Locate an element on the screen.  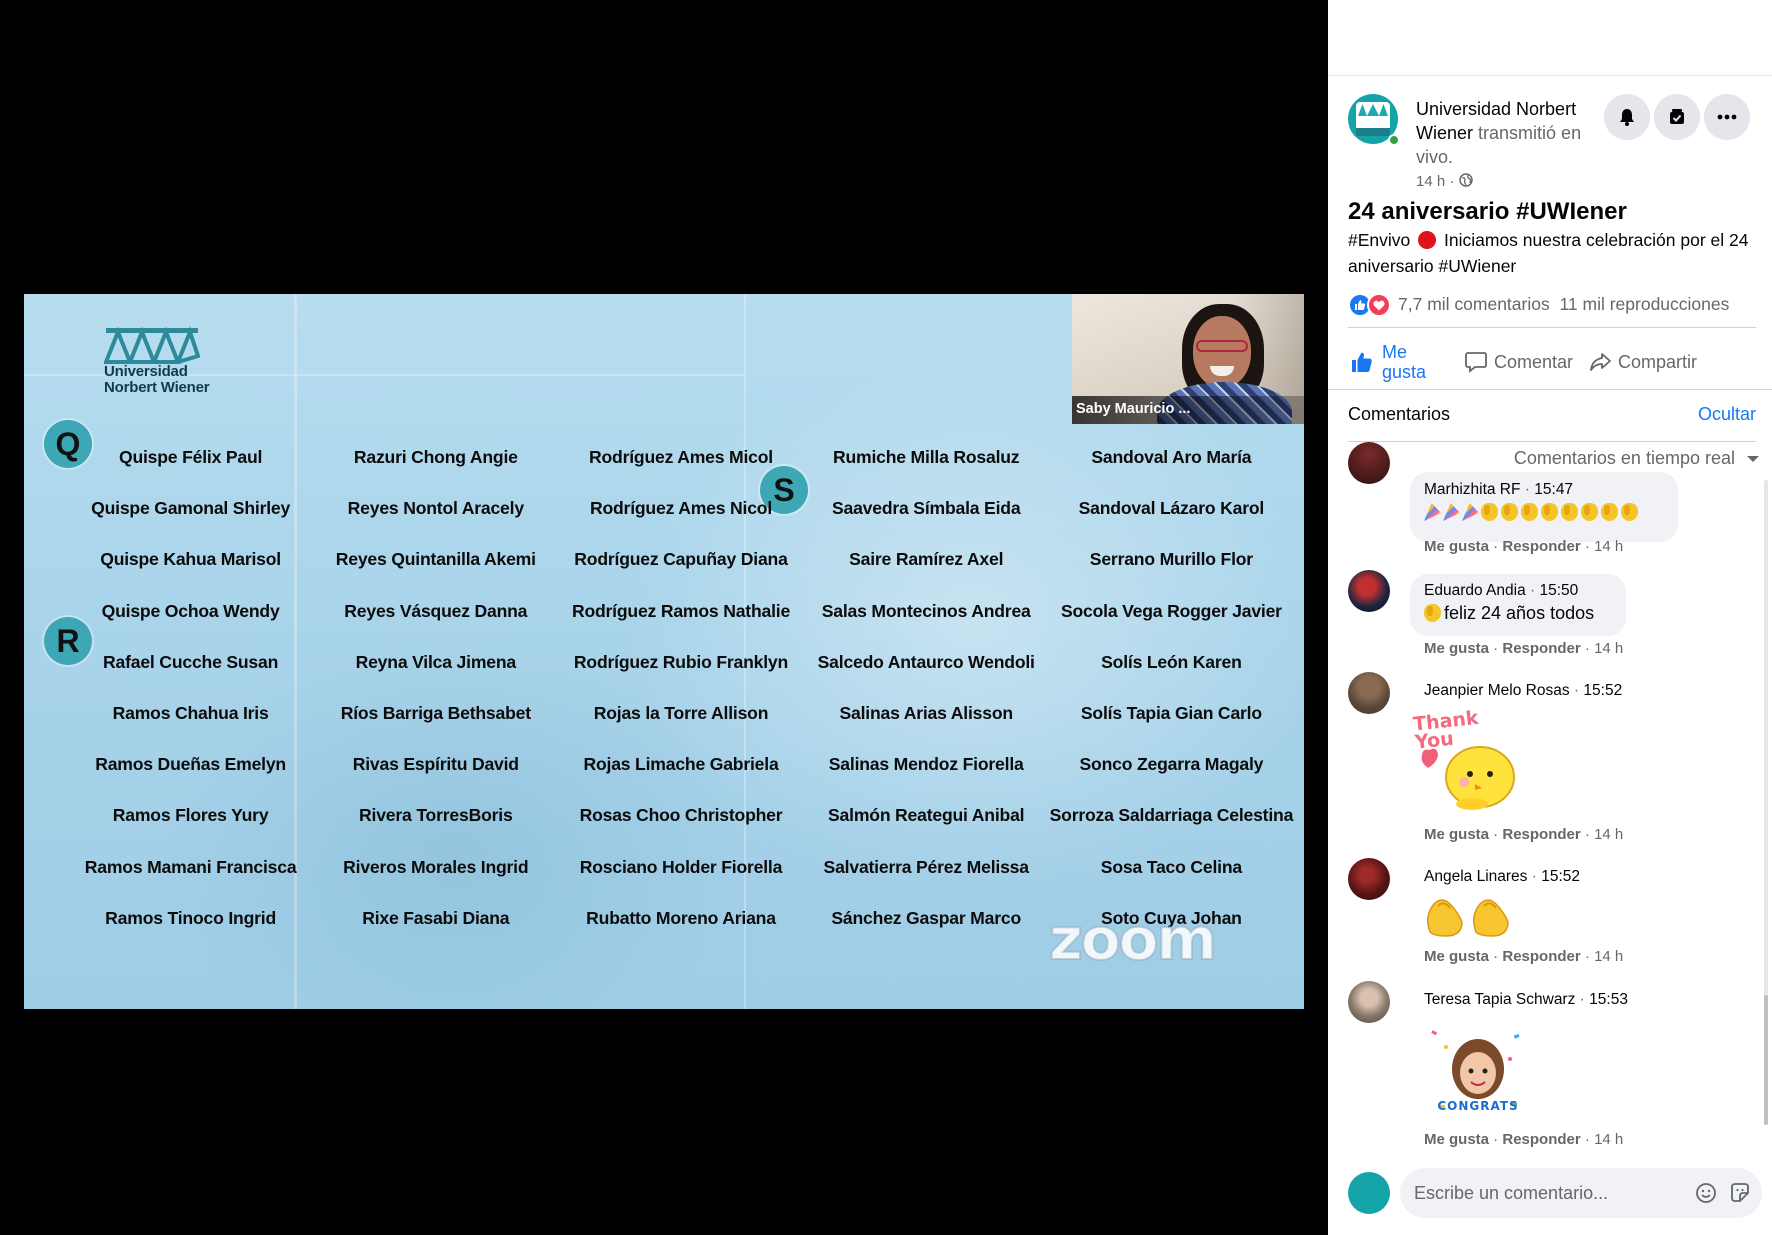
love-reaction-icon is located at coordinates (1379, 305).